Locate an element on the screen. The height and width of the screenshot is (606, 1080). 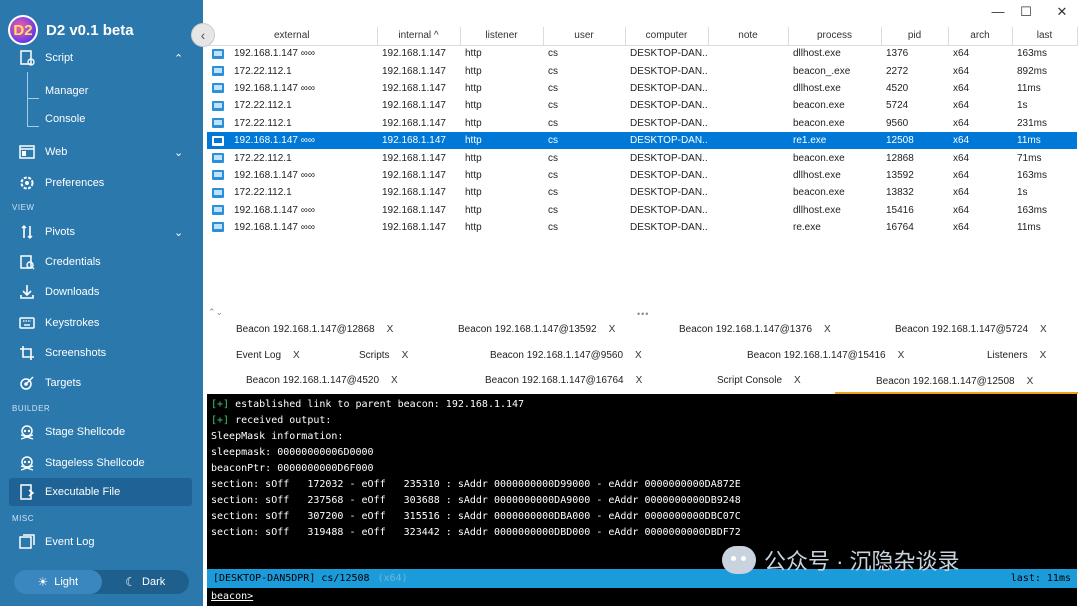
sidebar-item-console: Console is located at coordinates (101, 119).